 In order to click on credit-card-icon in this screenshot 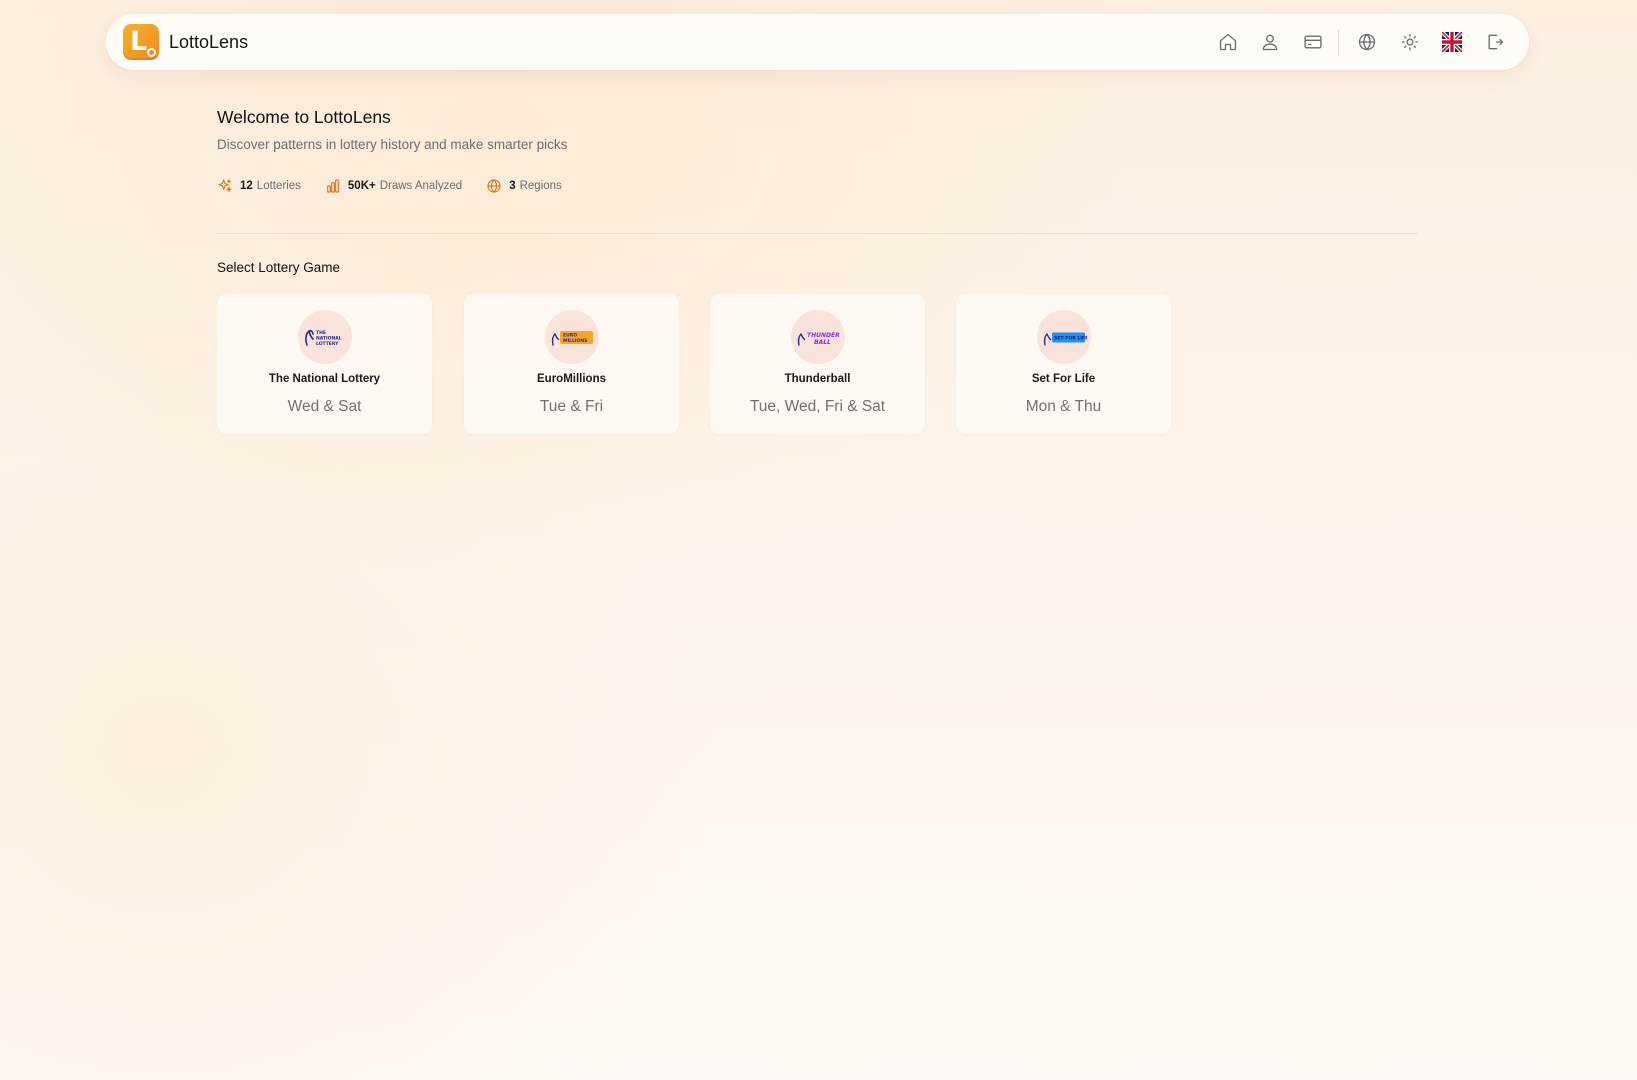, I will do `click(1313, 42)`.